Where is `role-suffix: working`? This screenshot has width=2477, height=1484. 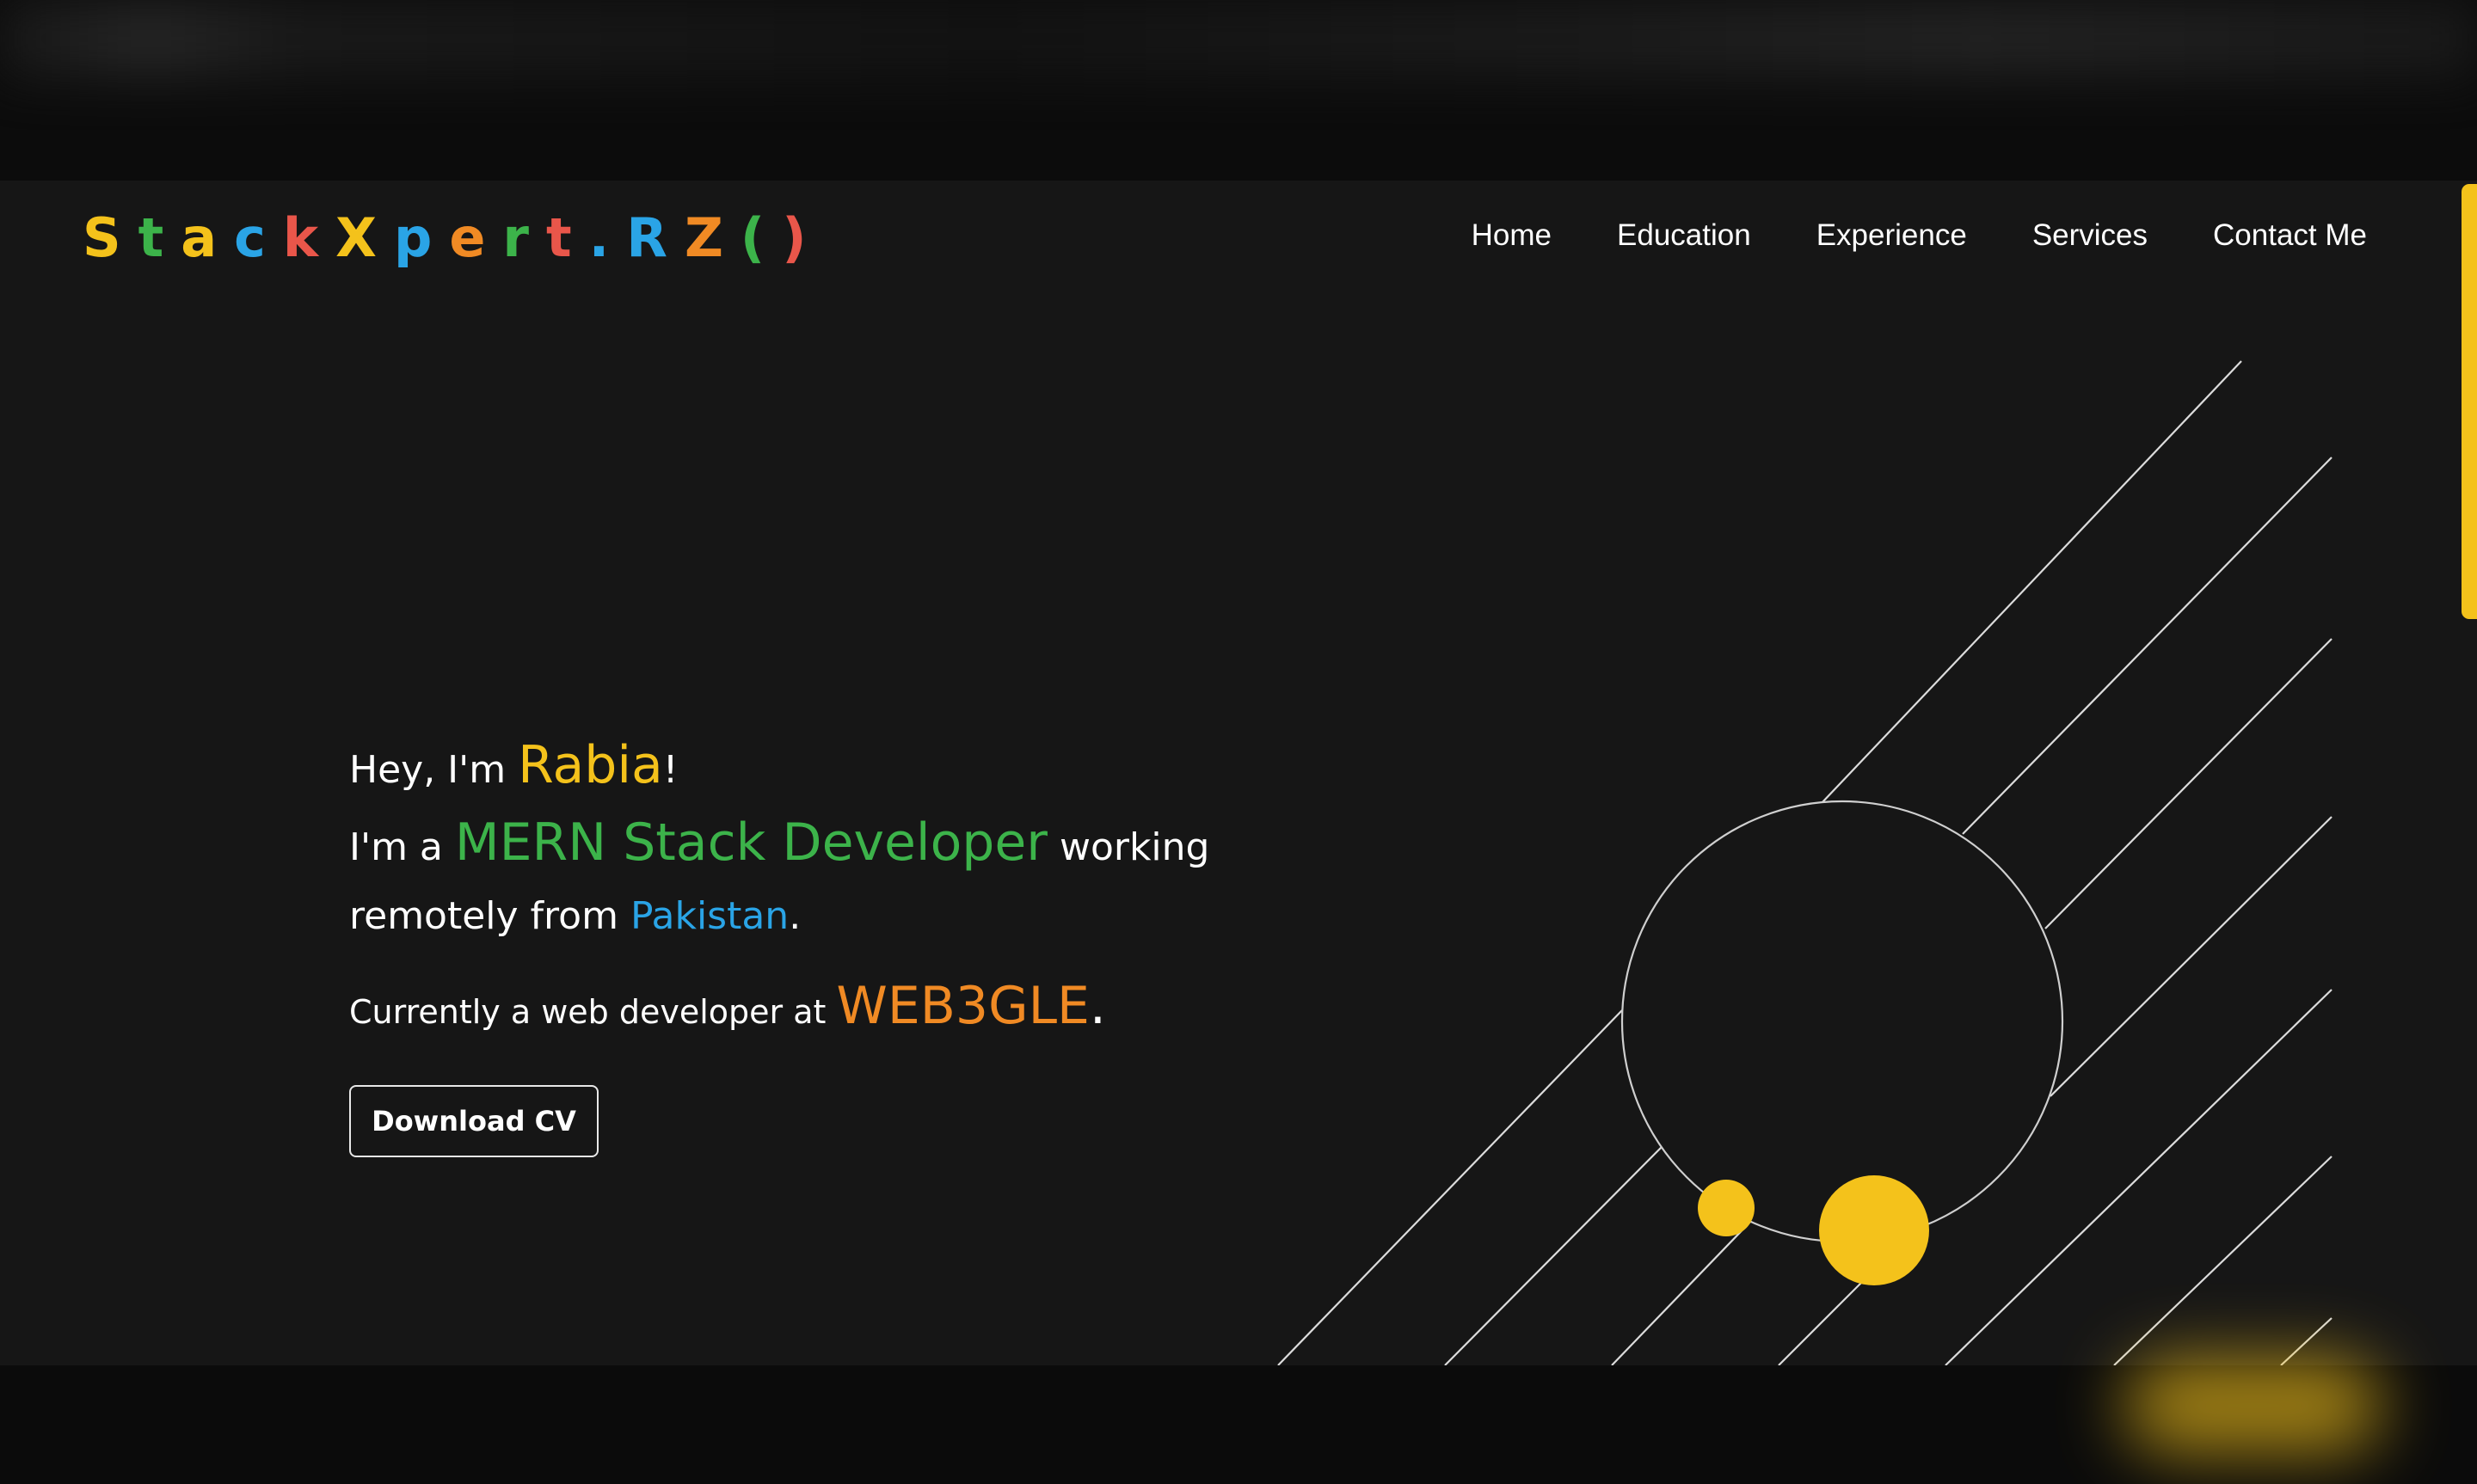
role-suffix: working is located at coordinates (1128, 847).